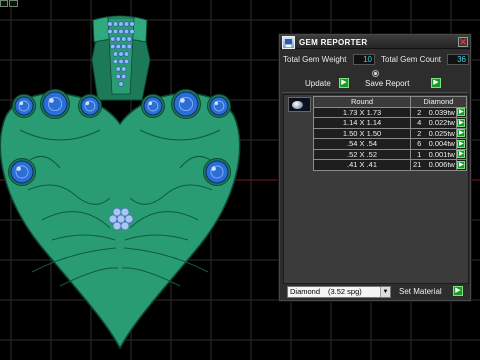  What do you see at coordinates (440, 133) in the screenshot?
I see `gem-weight: 0.025tw` at bounding box center [440, 133].